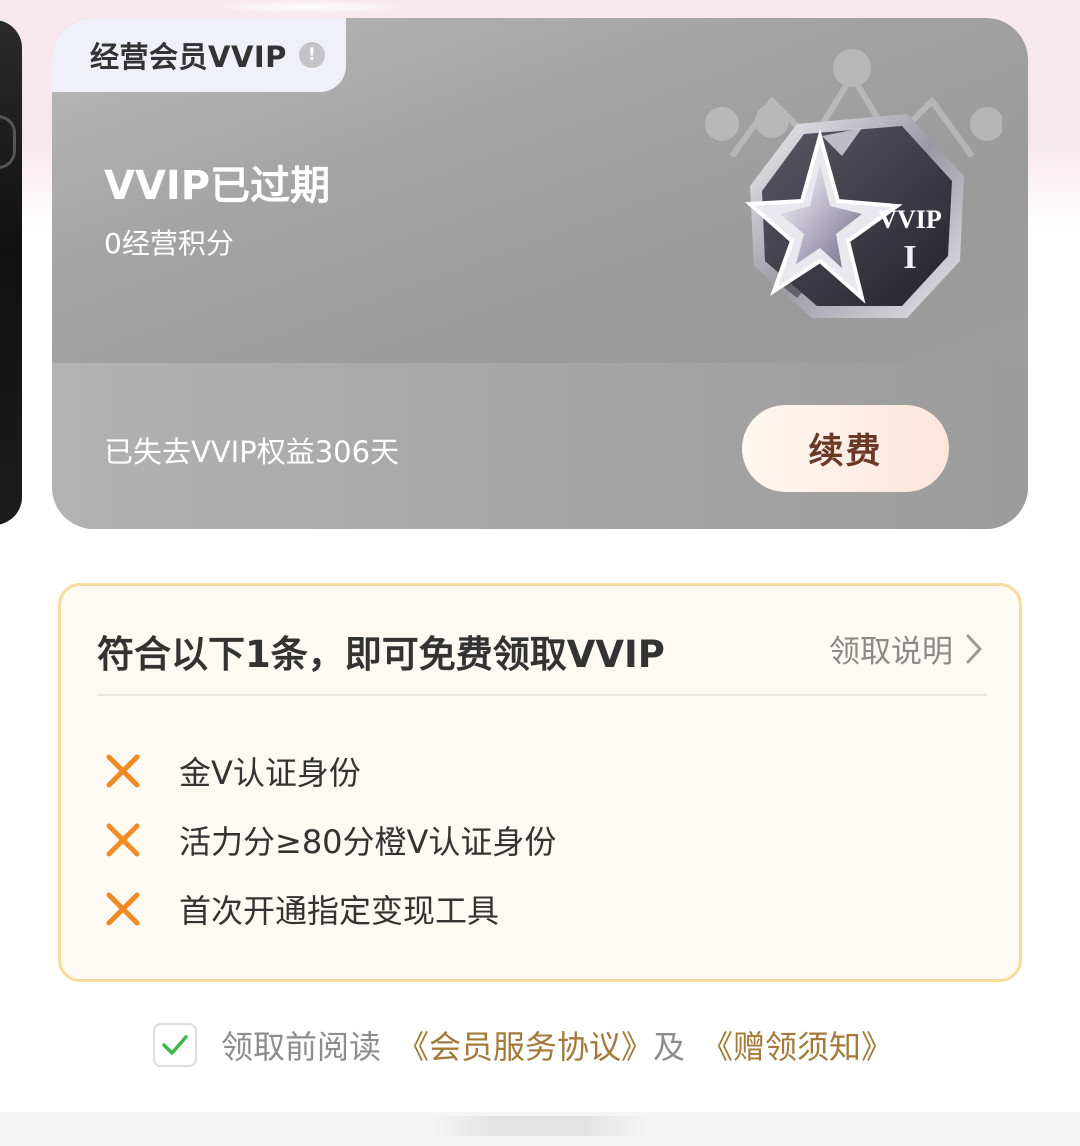 This screenshot has width=1080, height=1146. What do you see at coordinates (669, 1047) in the screenshot?
I see `agreement-joiner: 及` at bounding box center [669, 1047].